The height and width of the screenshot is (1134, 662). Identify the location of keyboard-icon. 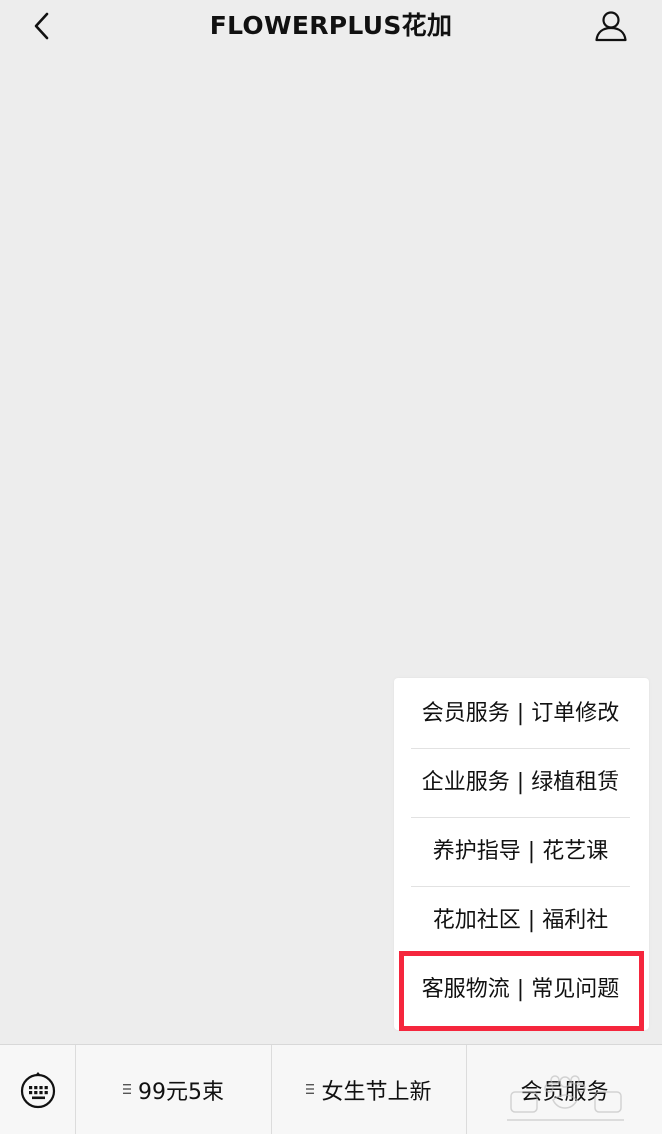
(37, 1089).